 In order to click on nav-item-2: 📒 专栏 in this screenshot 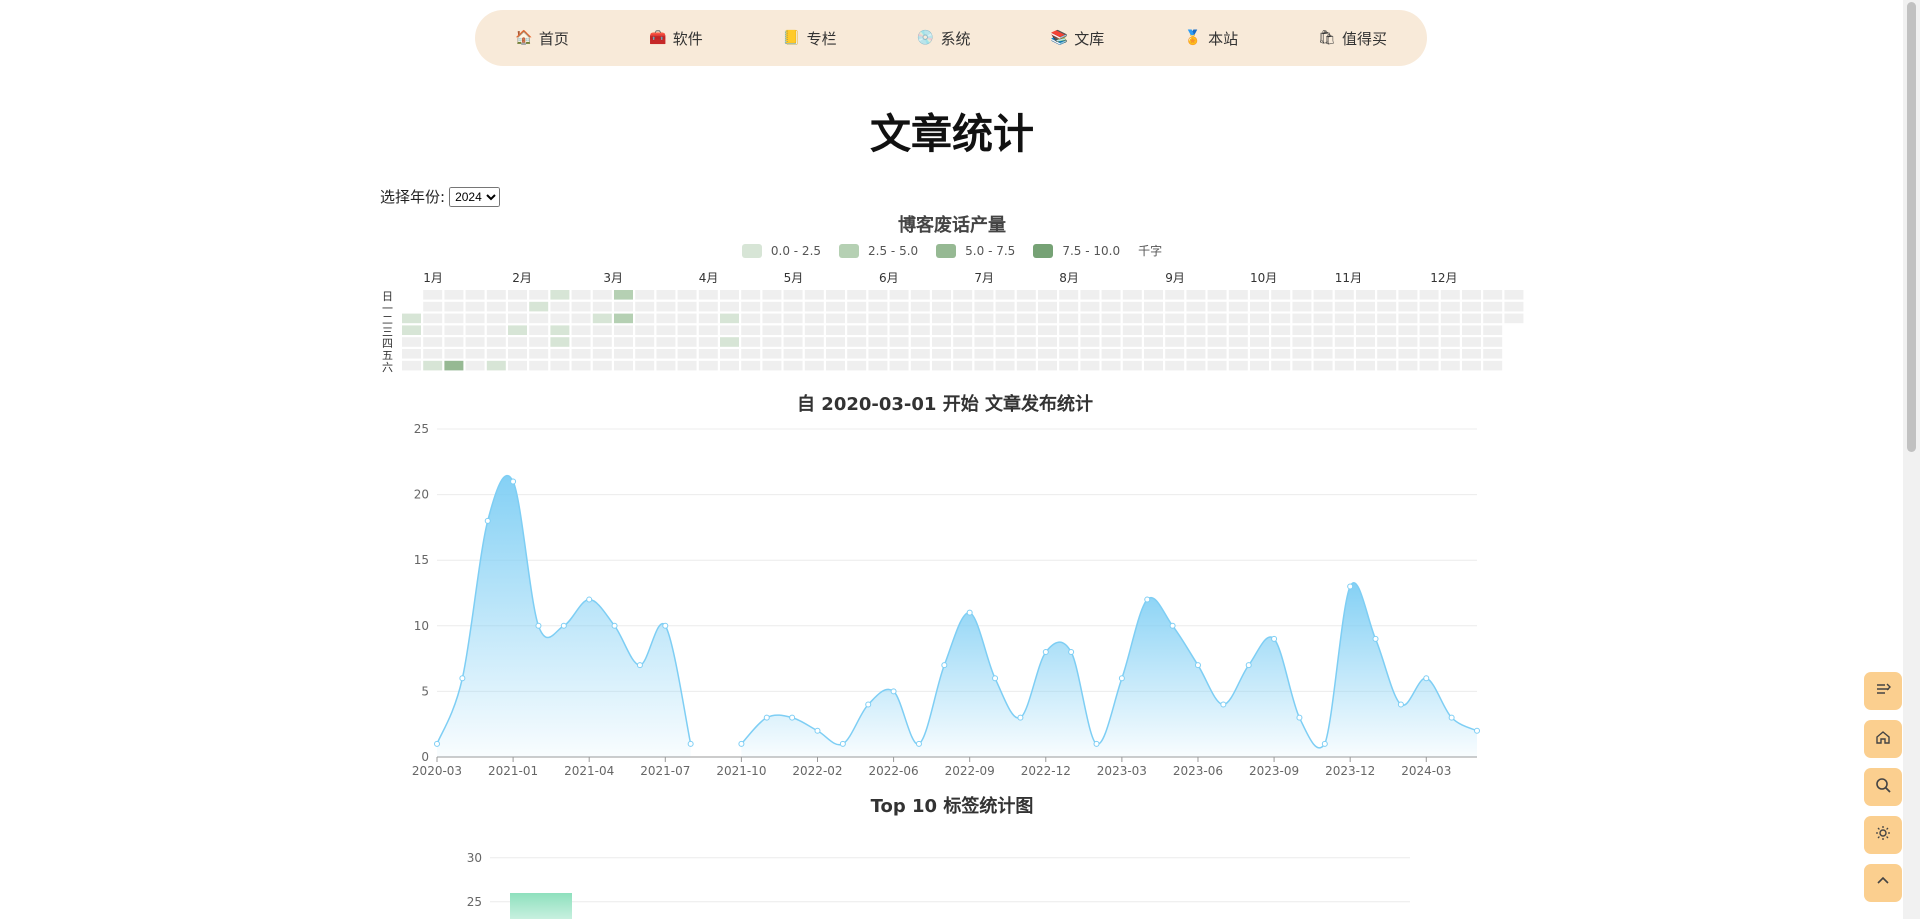, I will do `click(810, 38)`.